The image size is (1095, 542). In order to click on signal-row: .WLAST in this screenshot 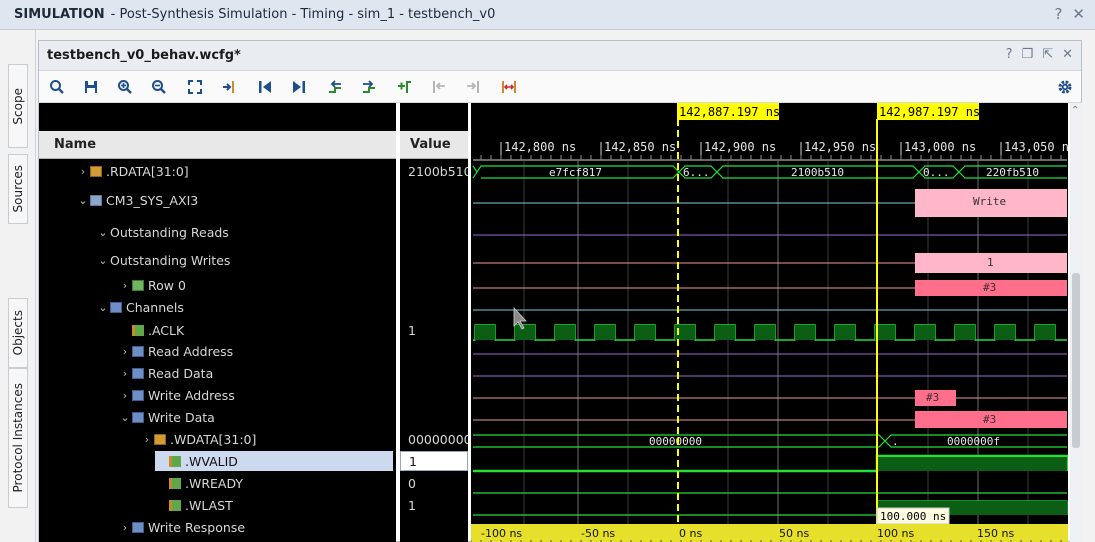, I will do `click(194, 505)`.